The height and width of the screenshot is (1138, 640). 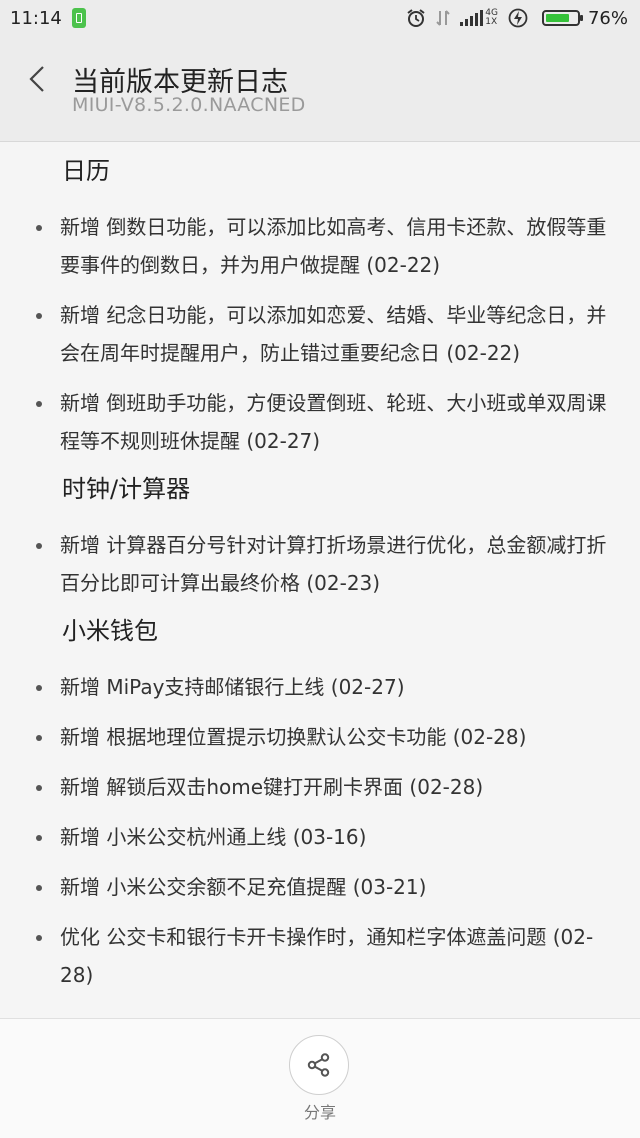 What do you see at coordinates (320, 89) in the screenshot?
I see `page-header: 当前版本更新日志 MIUI-V8.5.2.0.NAACNED` at bounding box center [320, 89].